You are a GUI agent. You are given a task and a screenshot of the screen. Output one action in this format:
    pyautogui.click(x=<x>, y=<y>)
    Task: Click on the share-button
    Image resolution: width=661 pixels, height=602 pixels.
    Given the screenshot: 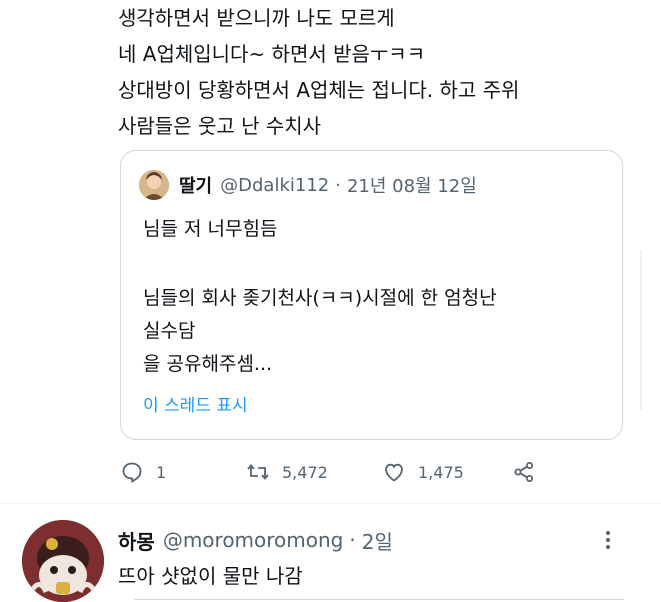 What is the action you would take?
    pyautogui.click(x=524, y=472)
    